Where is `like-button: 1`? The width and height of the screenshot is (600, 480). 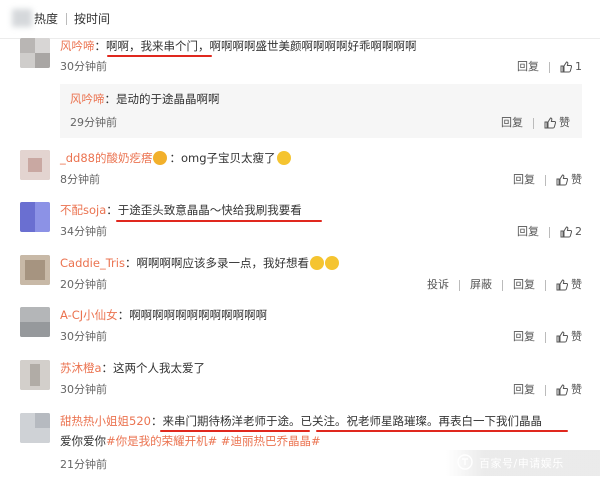
like-button: 1 is located at coordinates (571, 67).